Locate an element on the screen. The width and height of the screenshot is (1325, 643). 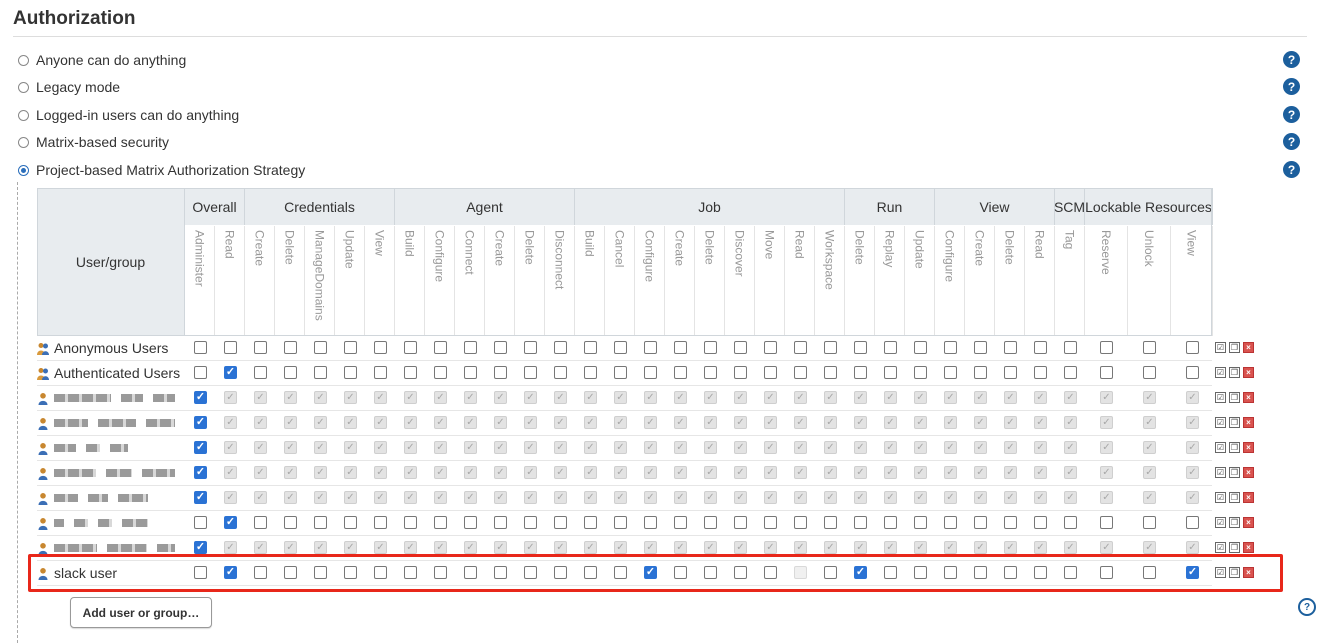
auth-option-2: Legacy mode is located at coordinates (69, 87).